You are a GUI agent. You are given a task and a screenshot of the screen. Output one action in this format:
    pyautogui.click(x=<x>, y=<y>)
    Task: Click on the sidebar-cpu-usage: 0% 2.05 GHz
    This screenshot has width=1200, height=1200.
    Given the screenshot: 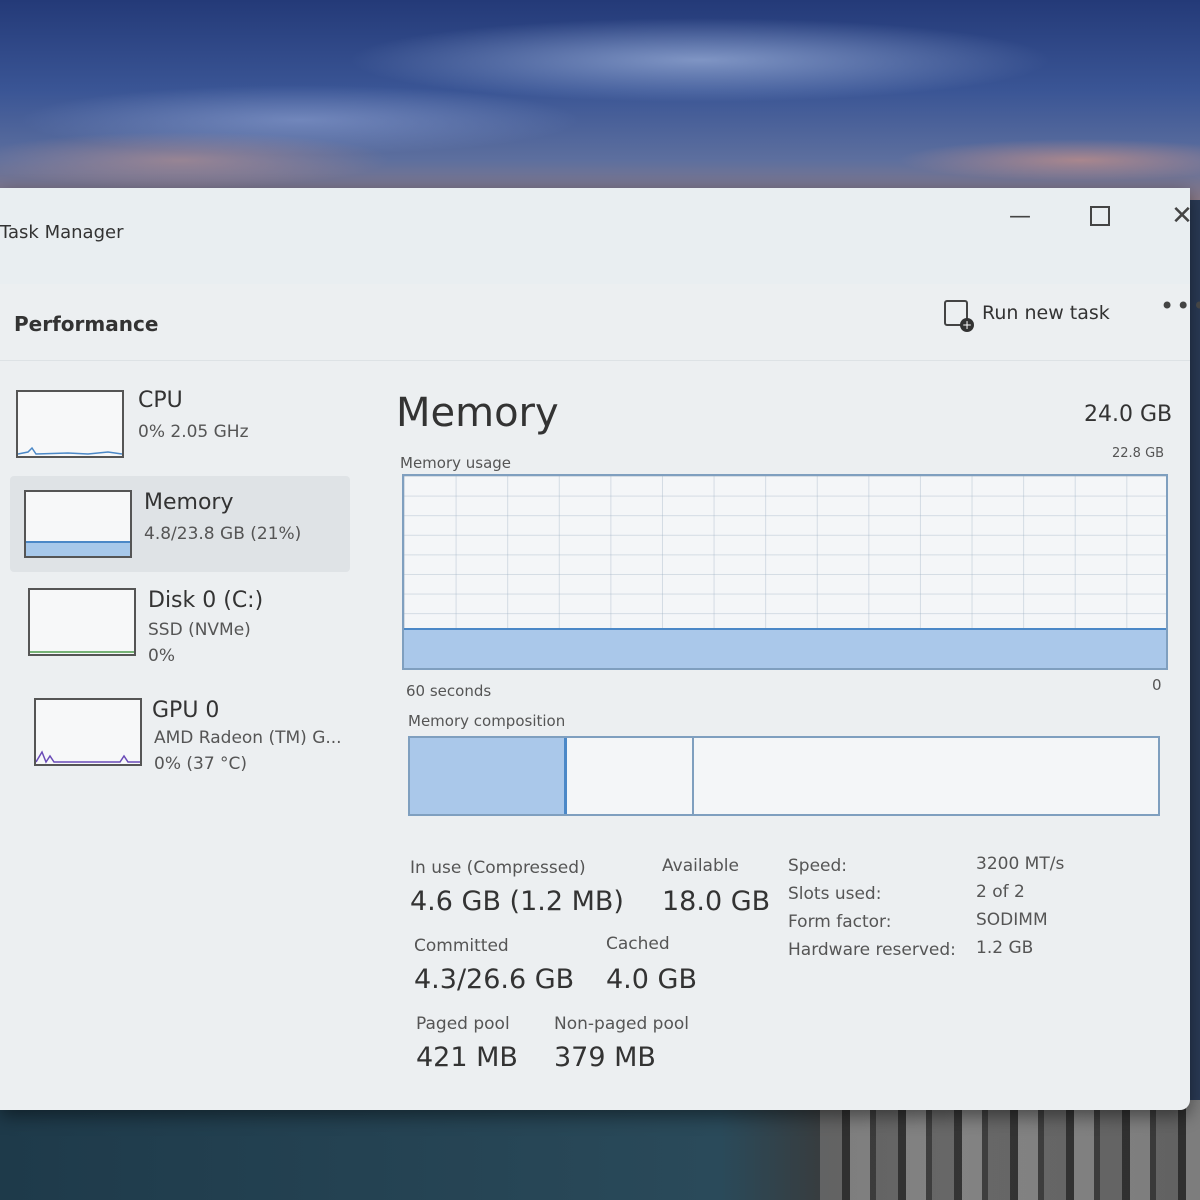 What is the action you would take?
    pyautogui.click(x=193, y=432)
    